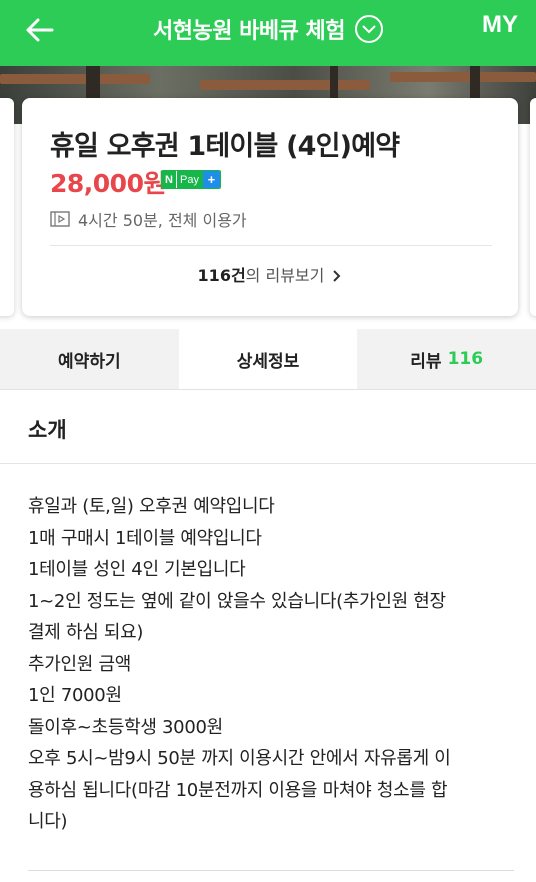 The image size is (536, 882). Describe the element at coordinates (79, 664) in the screenshot. I see `description-line: 추가인원 금액` at that location.